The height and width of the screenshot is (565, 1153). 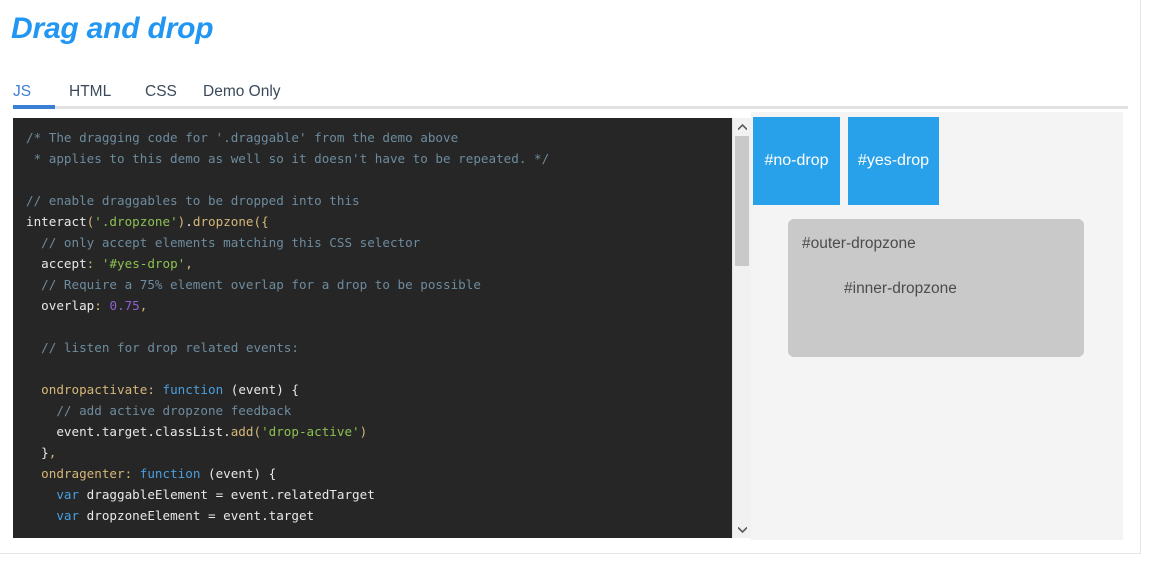 What do you see at coordinates (151, 473) in the screenshot?
I see `code-line: ondragenter: function (event) {` at bounding box center [151, 473].